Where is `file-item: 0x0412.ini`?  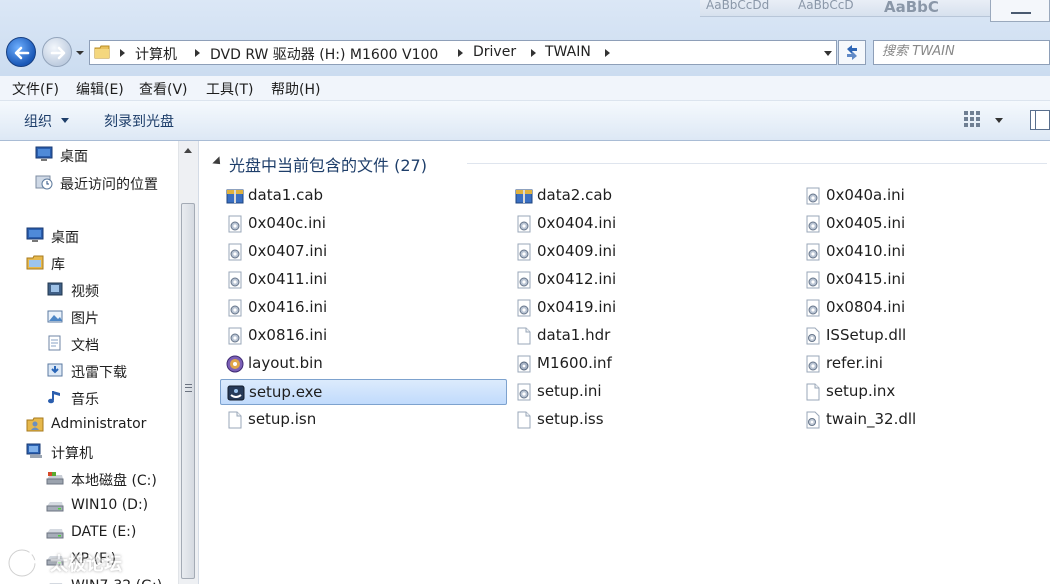 file-item: 0x0412.ini is located at coordinates (652, 280).